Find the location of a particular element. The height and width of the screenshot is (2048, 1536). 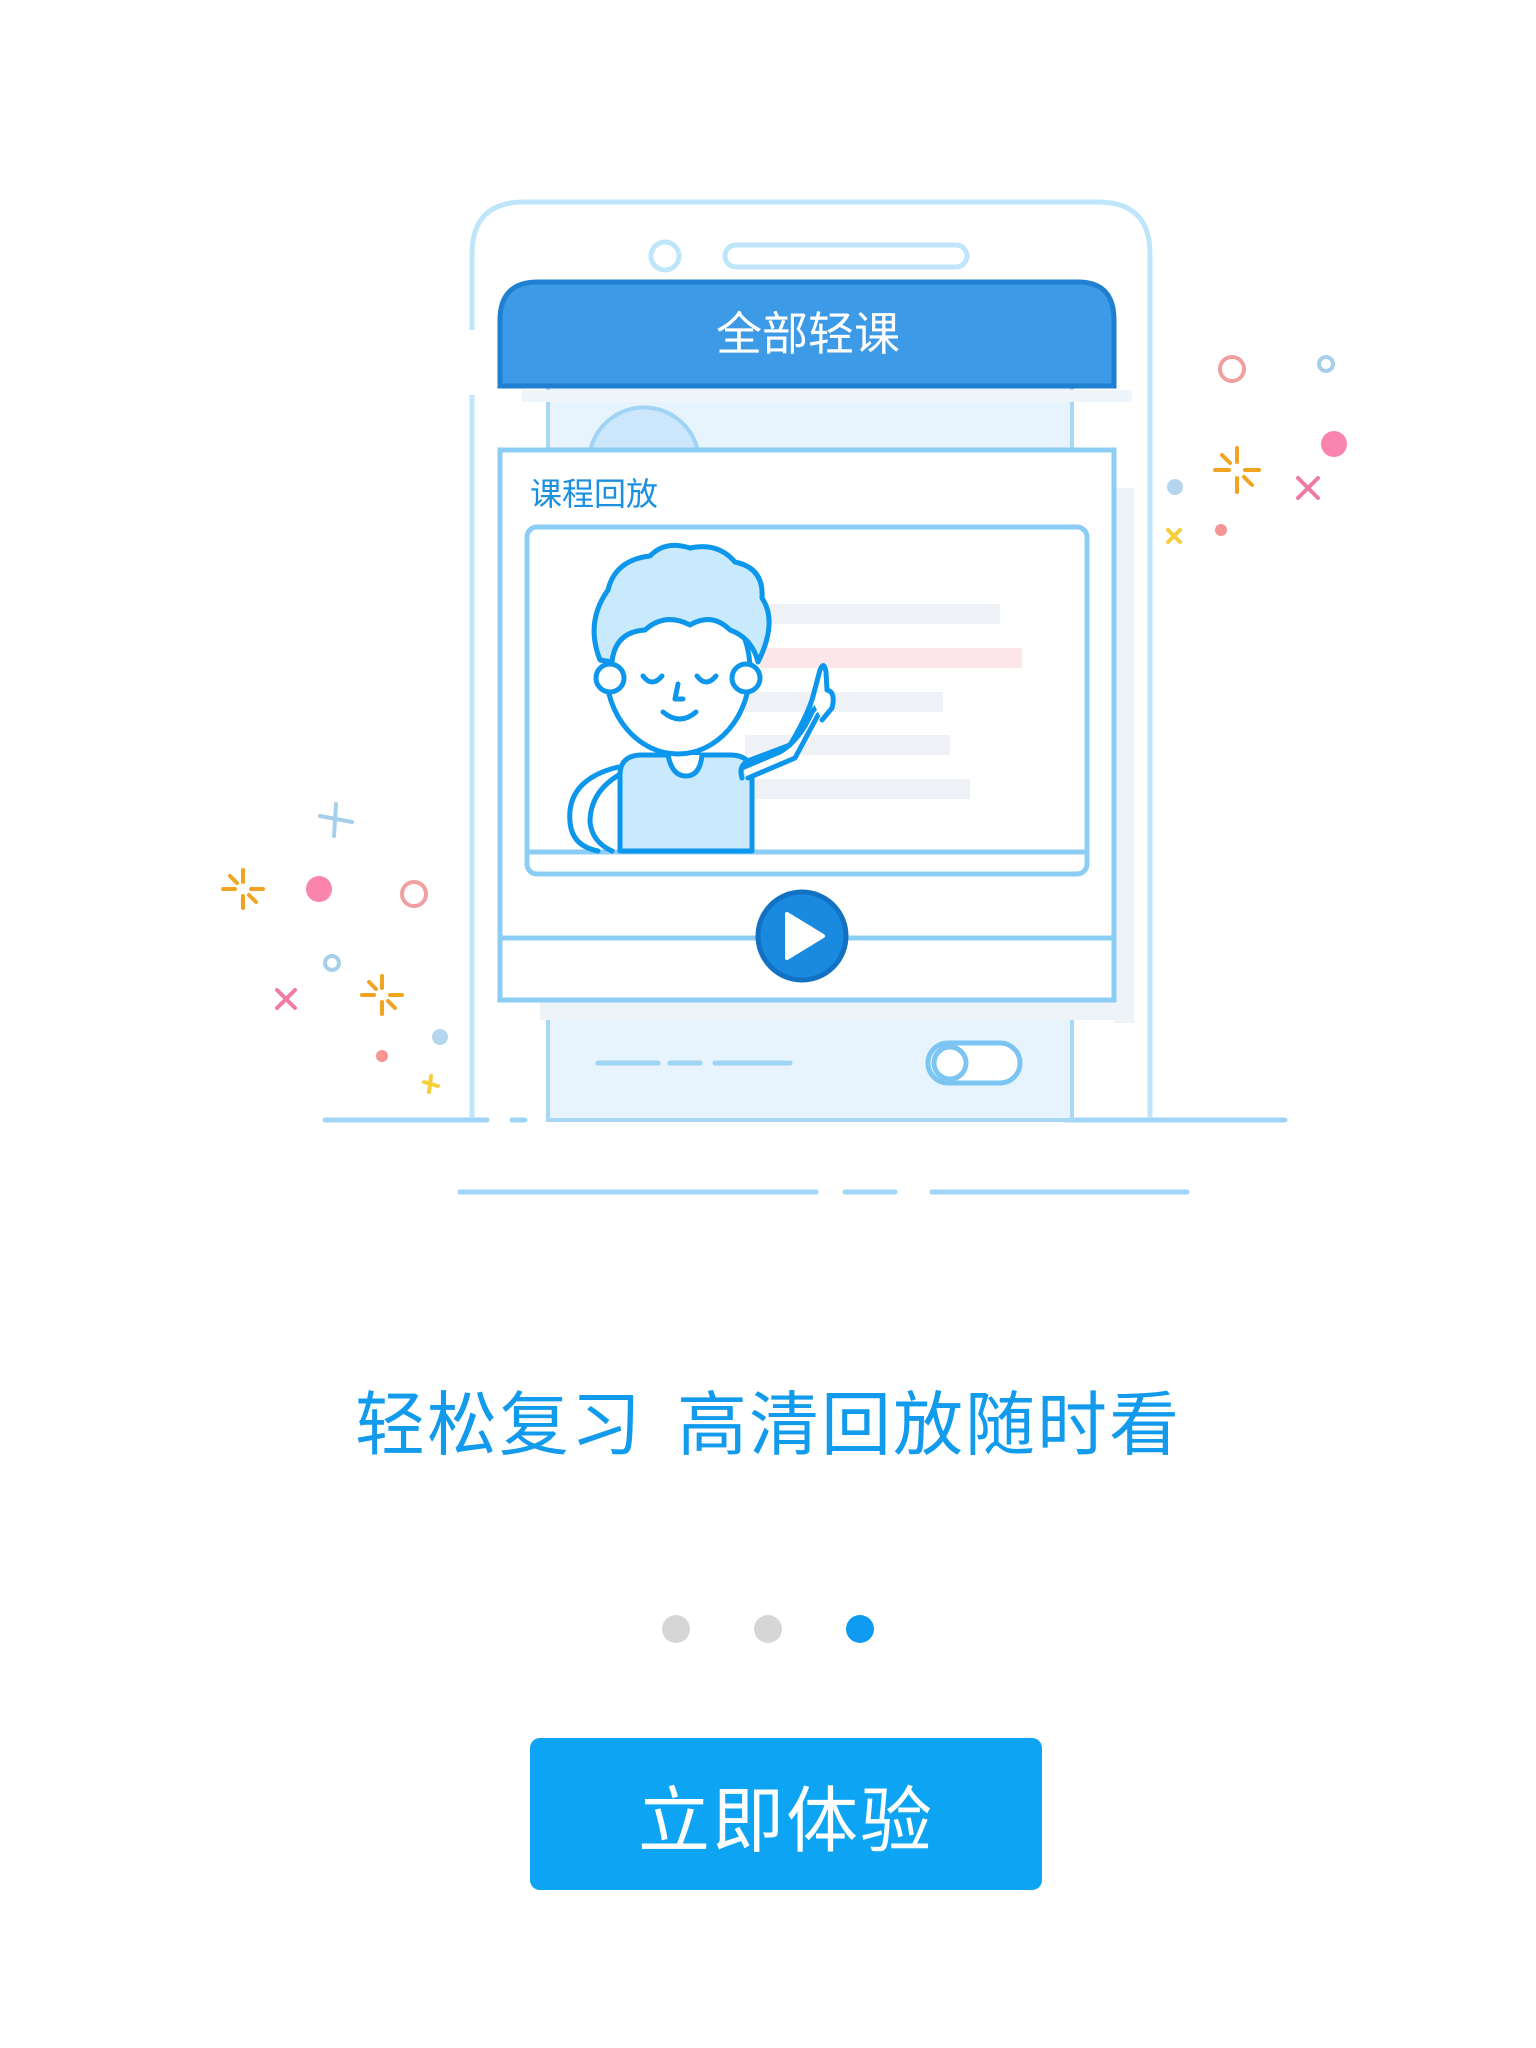

header-title: 全部轻课 is located at coordinates (808, 334).